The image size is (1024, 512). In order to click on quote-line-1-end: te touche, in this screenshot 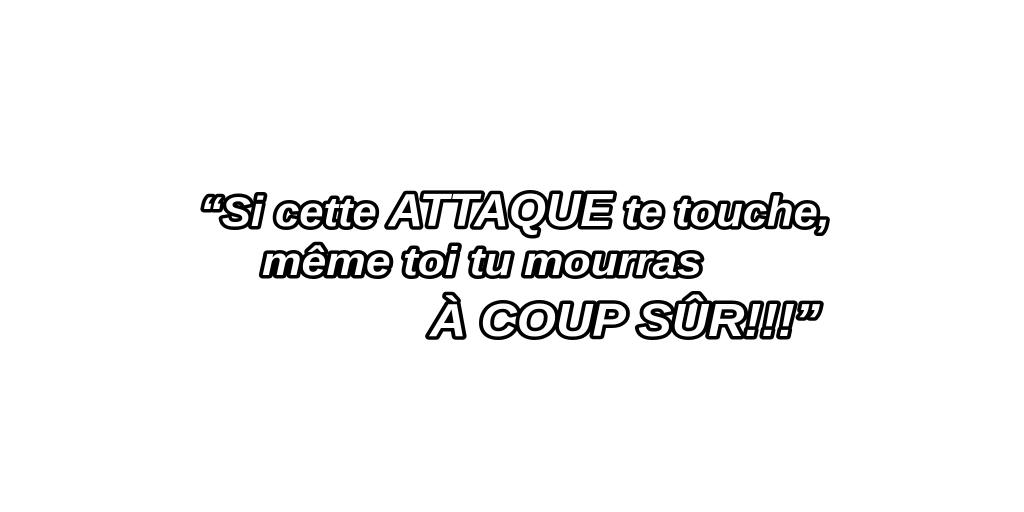, I will do `click(721, 211)`.